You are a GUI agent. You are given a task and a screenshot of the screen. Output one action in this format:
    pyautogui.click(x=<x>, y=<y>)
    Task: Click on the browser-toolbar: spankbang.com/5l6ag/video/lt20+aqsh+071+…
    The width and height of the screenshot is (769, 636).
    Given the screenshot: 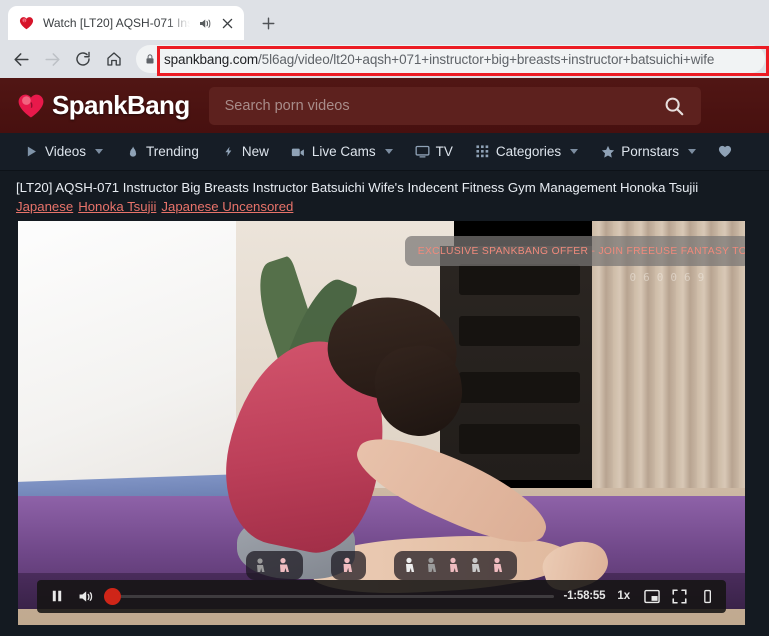 What is the action you would take?
    pyautogui.click(x=384, y=59)
    